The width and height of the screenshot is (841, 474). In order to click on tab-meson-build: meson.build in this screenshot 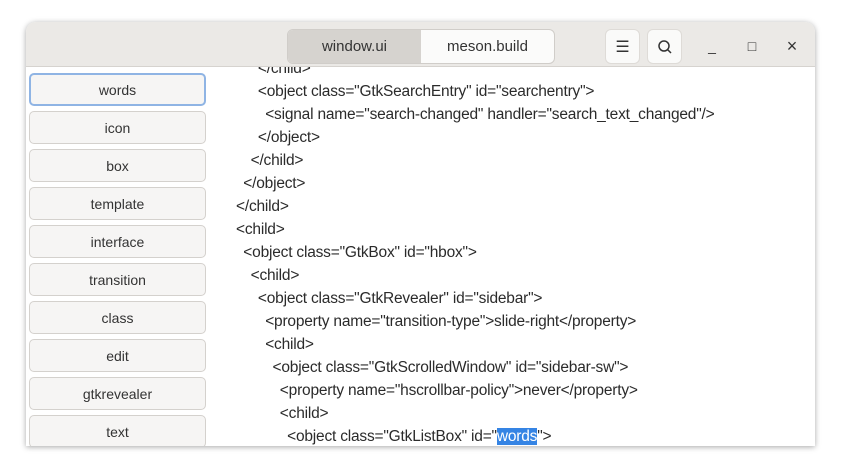, I will do `click(487, 46)`.